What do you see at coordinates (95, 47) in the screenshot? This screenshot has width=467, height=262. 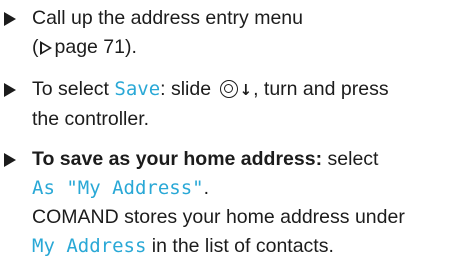 I see `page-reference: page 71).` at bounding box center [95, 47].